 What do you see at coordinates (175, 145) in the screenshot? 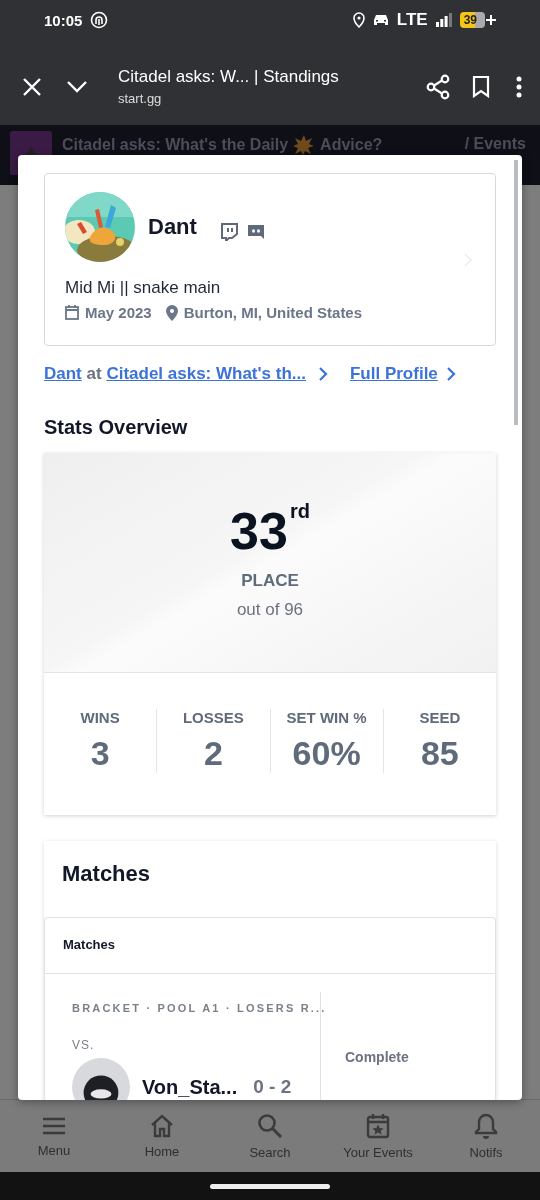
I see `event-title: Citadel asks: What's the Daily` at bounding box center [175, 145].